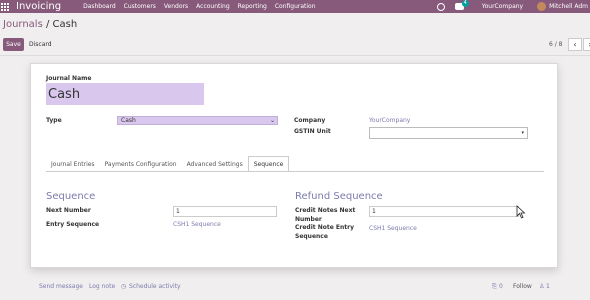 This screenshot has width=590, height=300. Describe the element at coordinates (13, 44) in the screenshot. I see `save-button: Save` at that location.